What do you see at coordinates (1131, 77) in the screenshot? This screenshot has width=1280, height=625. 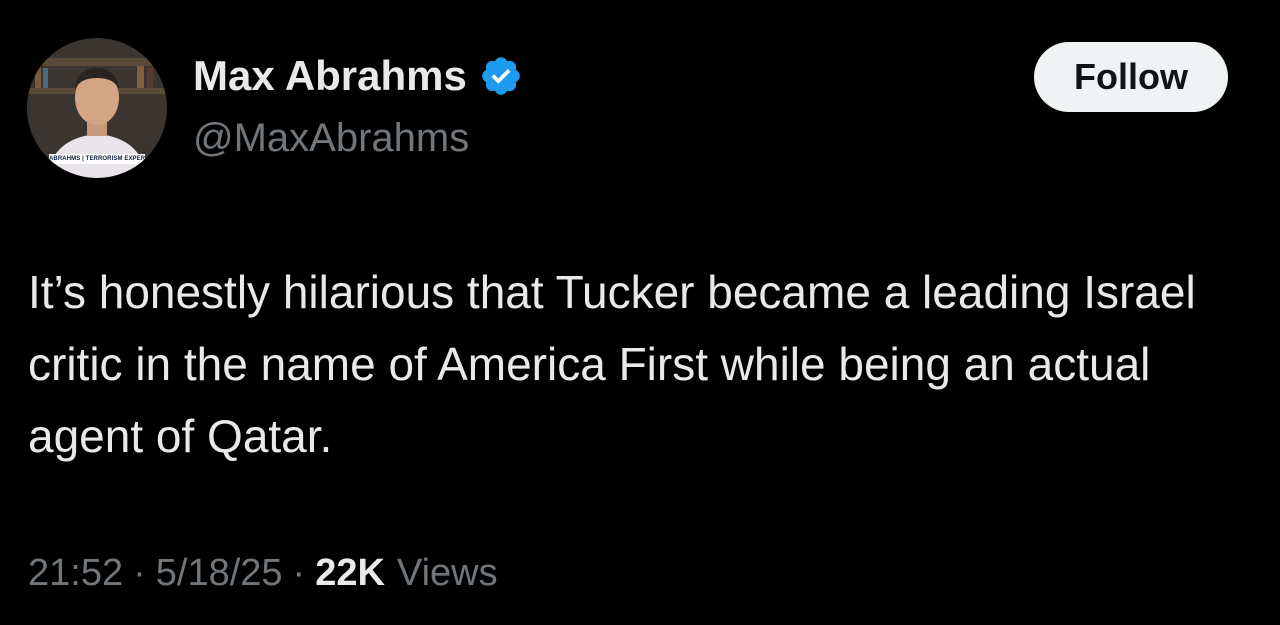 I see `follow-button: Follow` at bounding box center [1131, 77].